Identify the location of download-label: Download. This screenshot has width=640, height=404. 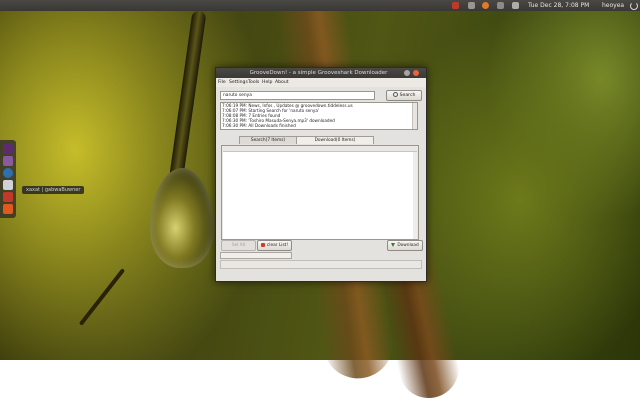
(408, 245).